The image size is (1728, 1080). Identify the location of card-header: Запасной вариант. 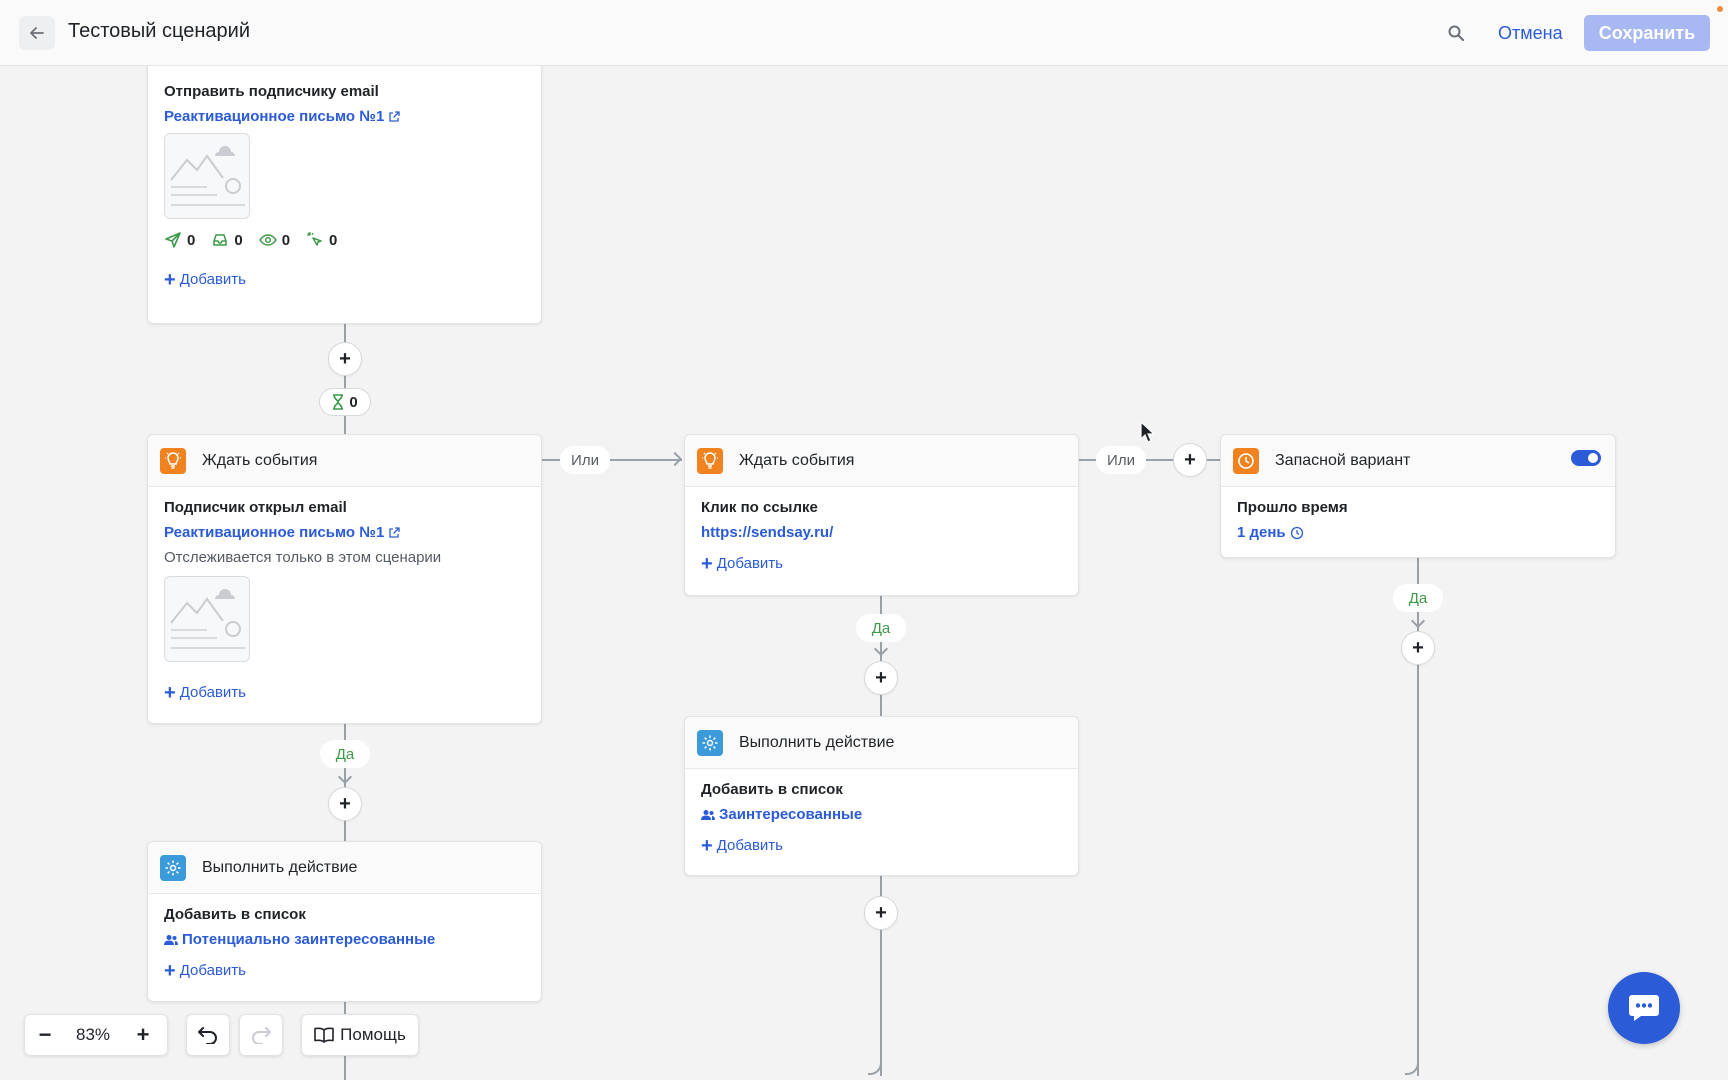
(1418, 461).